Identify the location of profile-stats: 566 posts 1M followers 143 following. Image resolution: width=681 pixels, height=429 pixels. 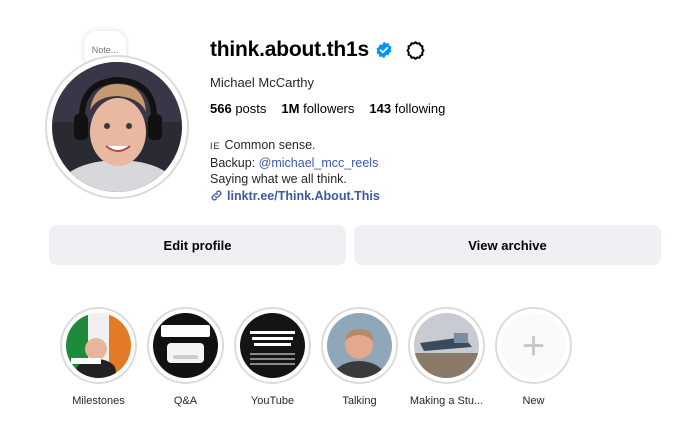
(327, 108).